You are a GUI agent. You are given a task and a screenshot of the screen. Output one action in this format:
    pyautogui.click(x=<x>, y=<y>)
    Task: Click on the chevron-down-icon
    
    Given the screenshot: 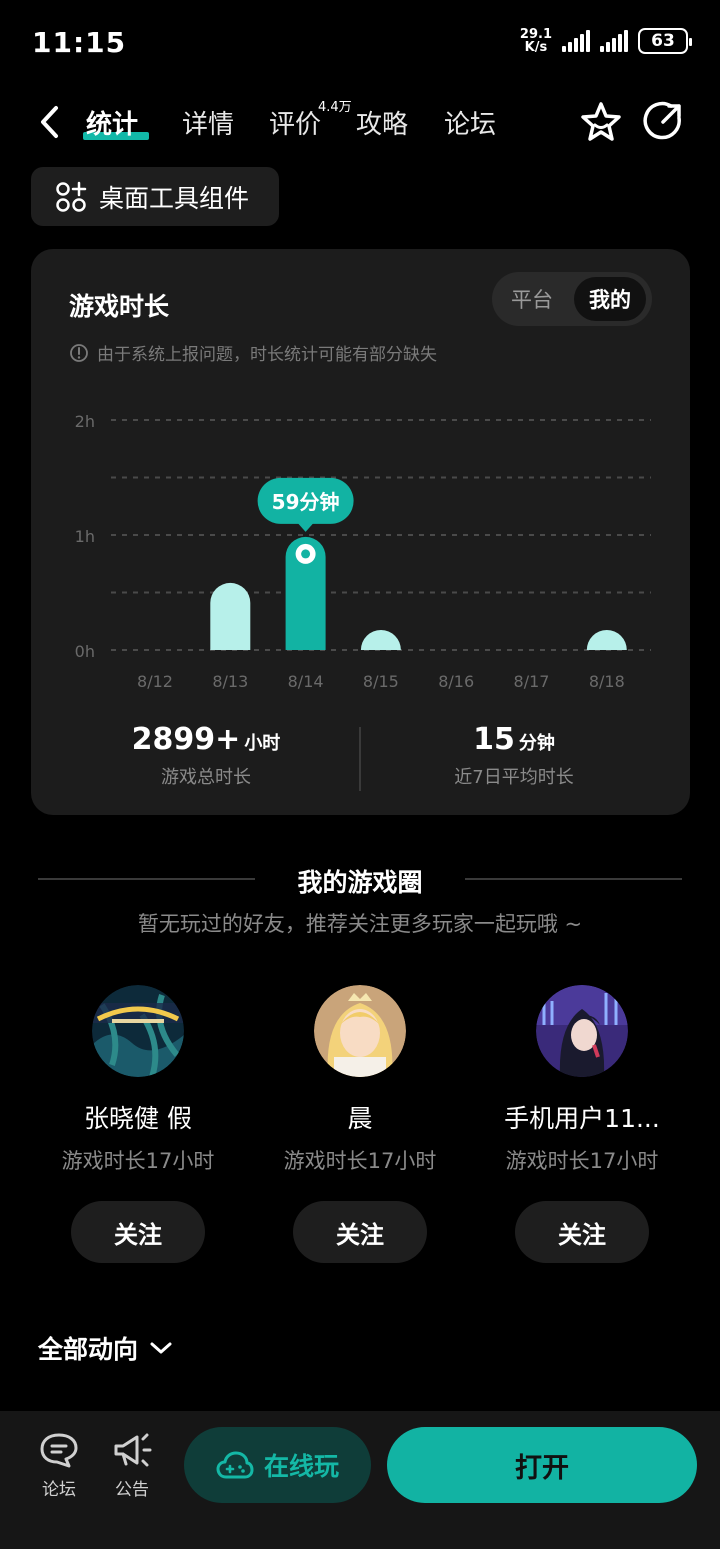 What is the action you would take?
    pyautogui.click(x=161, y=1348)
    